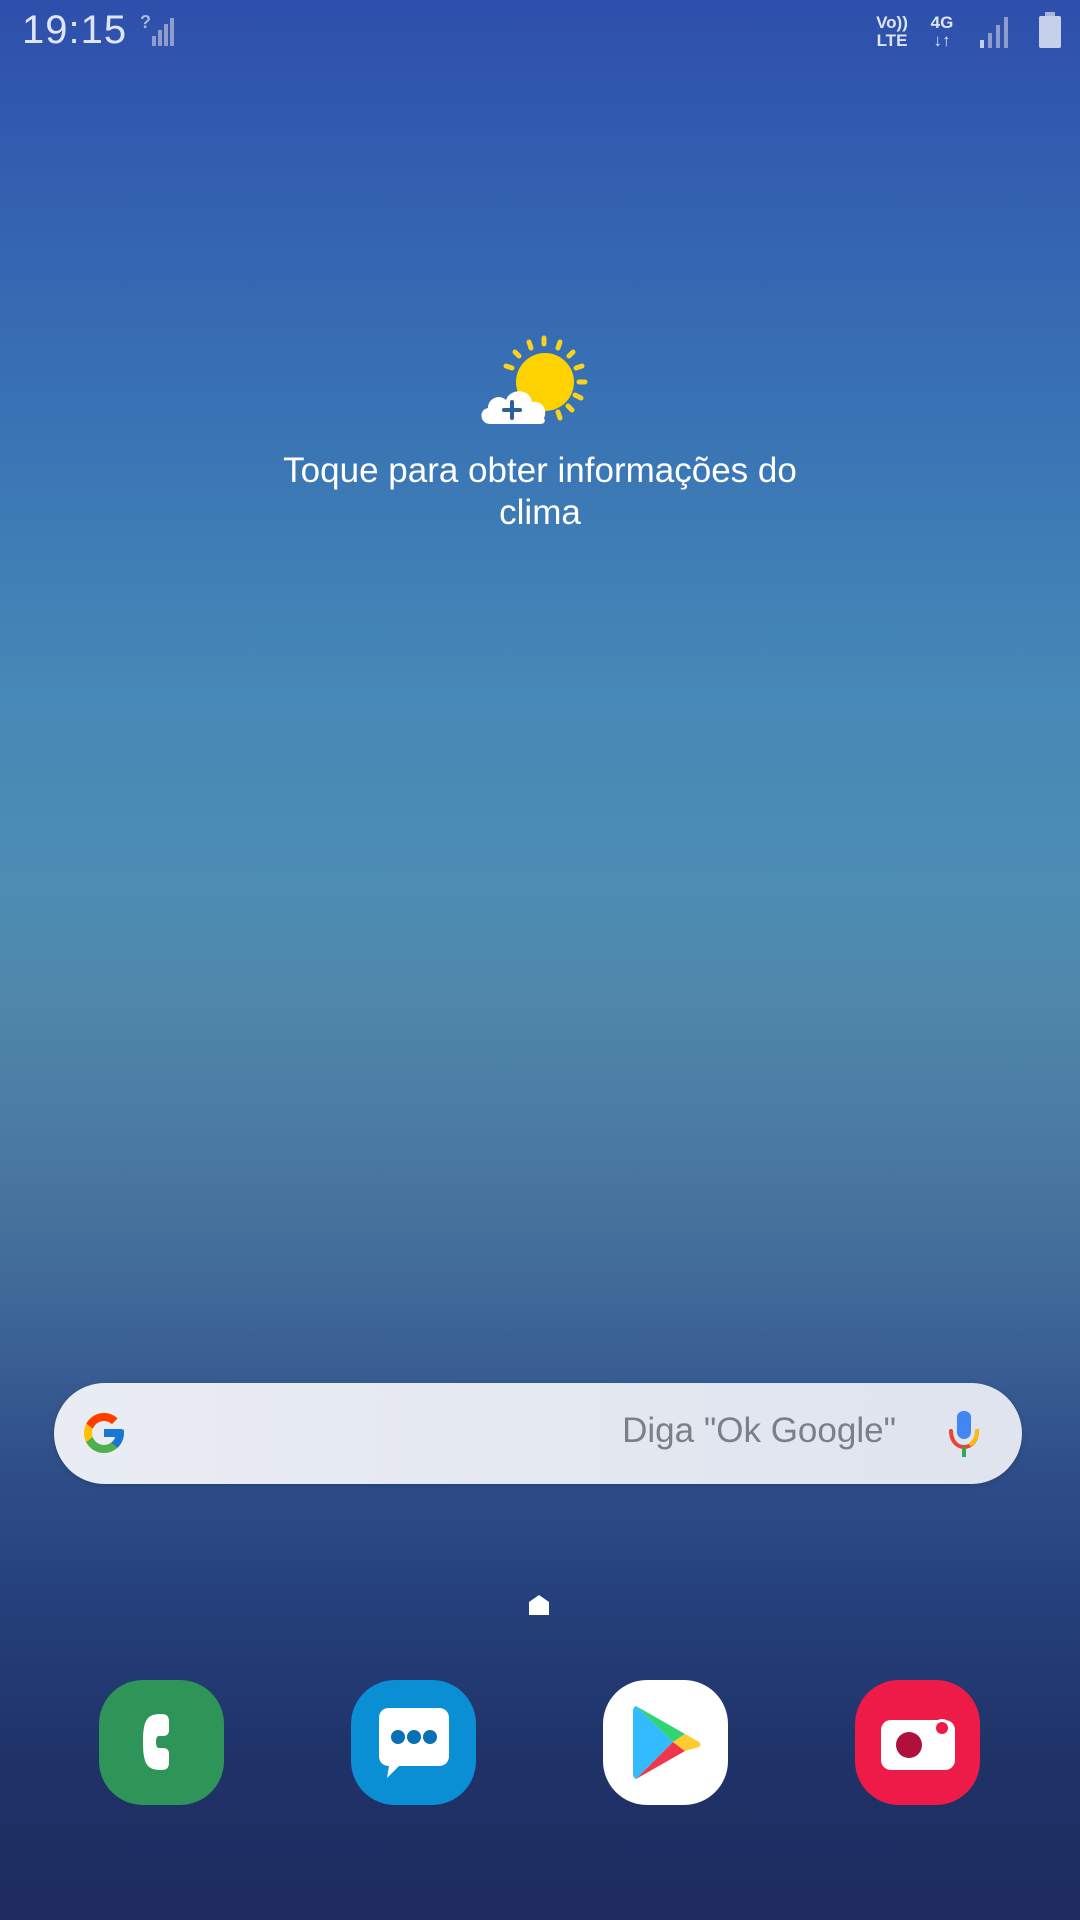  Describe the element at coordinates (540, 435) in the screenshot. I see `weather-widget: Toque para obter informações do clima` at that location.